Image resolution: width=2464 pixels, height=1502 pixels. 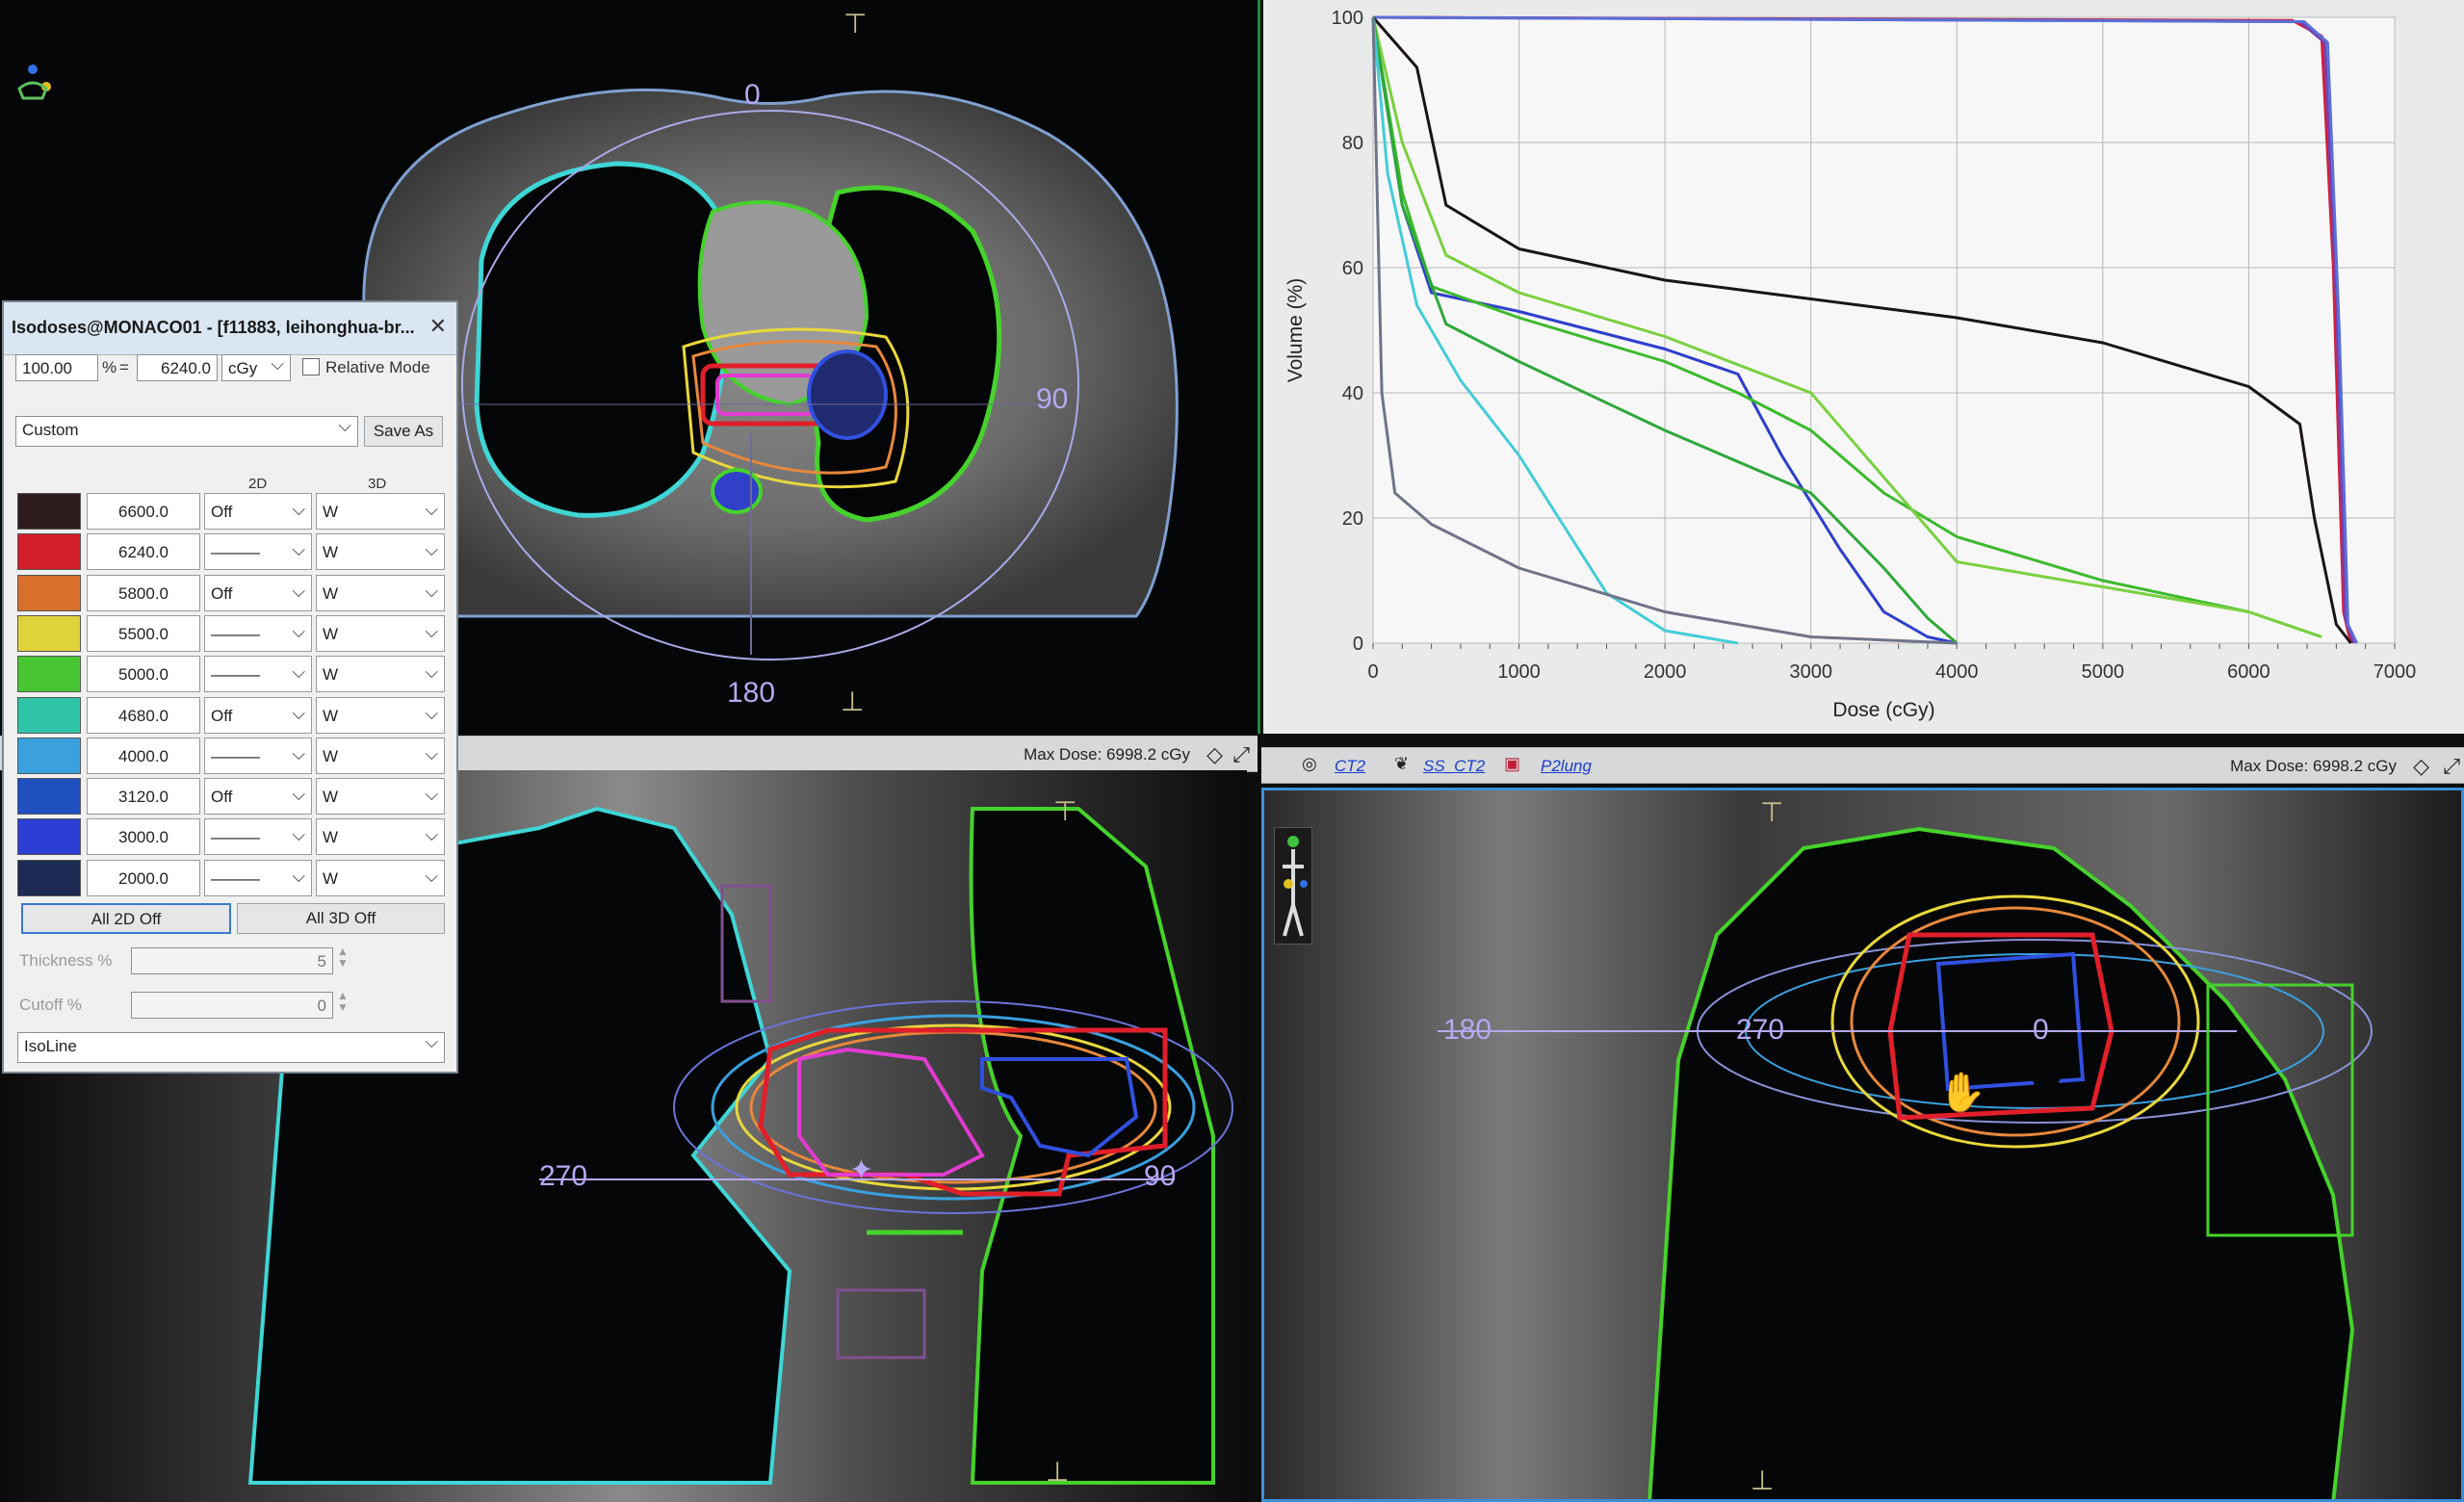 I want to click on x-tick-label: 1000, so click(x=1519, y=672).